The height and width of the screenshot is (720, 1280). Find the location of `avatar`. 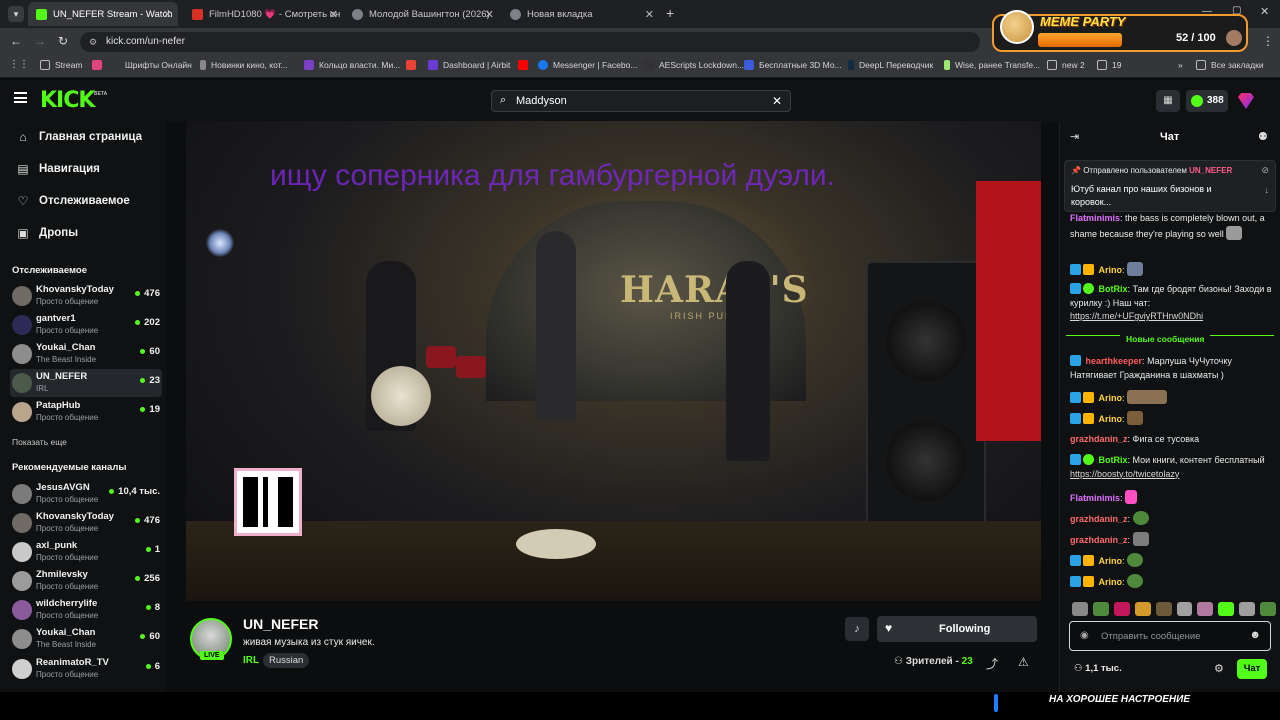

avatar is located at coordinates (22, 325).